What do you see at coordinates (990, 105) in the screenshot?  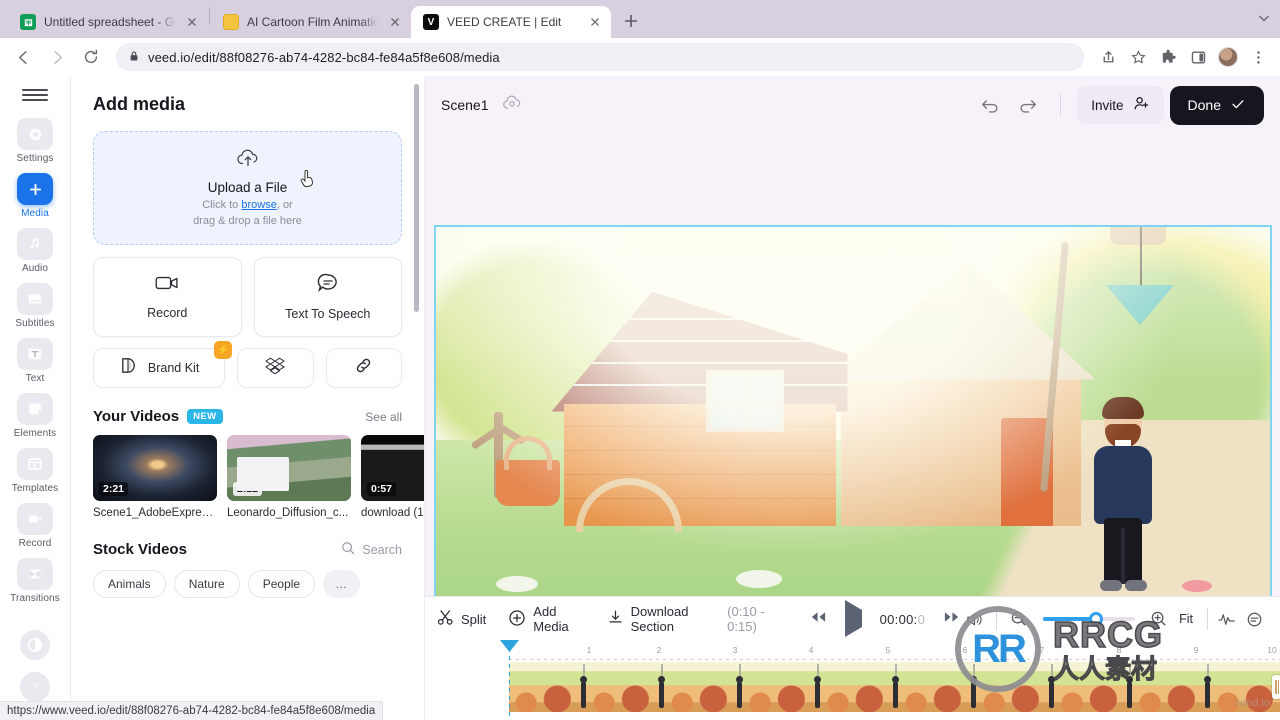 I see `undo-icon` at bounding box center [990, 105].